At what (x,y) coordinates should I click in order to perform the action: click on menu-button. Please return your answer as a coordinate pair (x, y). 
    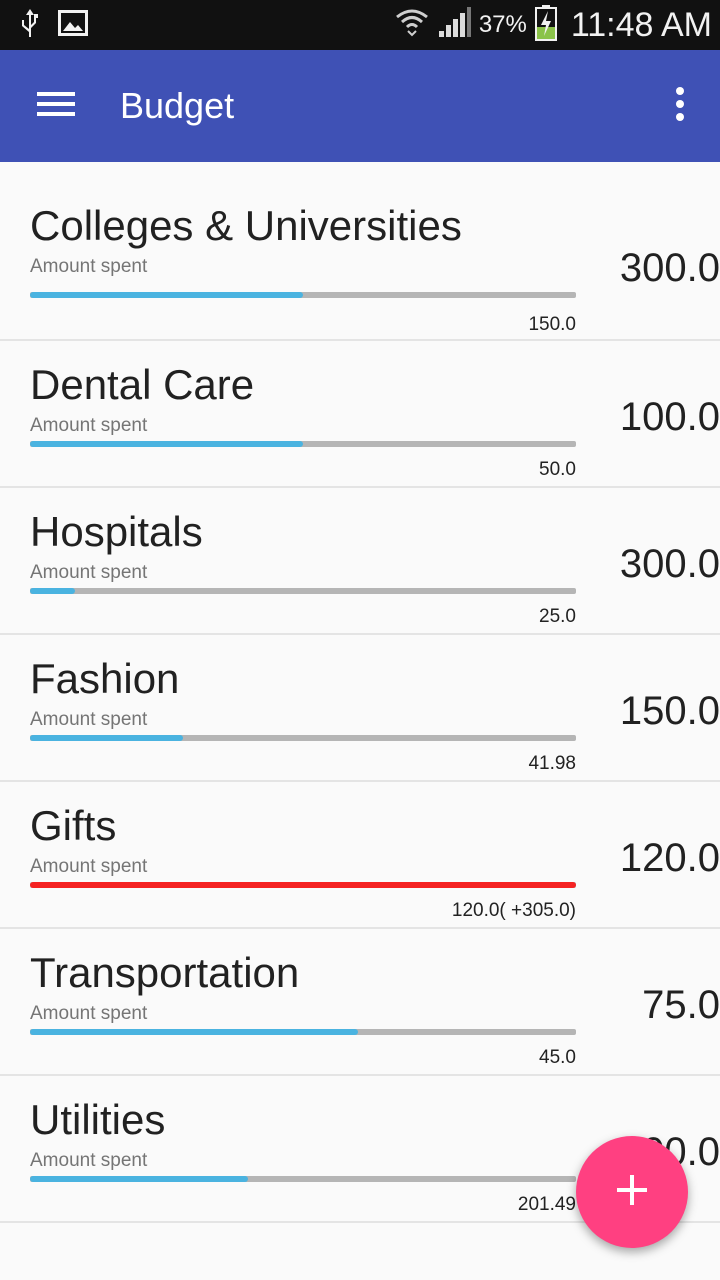
    Looking at the image, I should click on (56, 106).